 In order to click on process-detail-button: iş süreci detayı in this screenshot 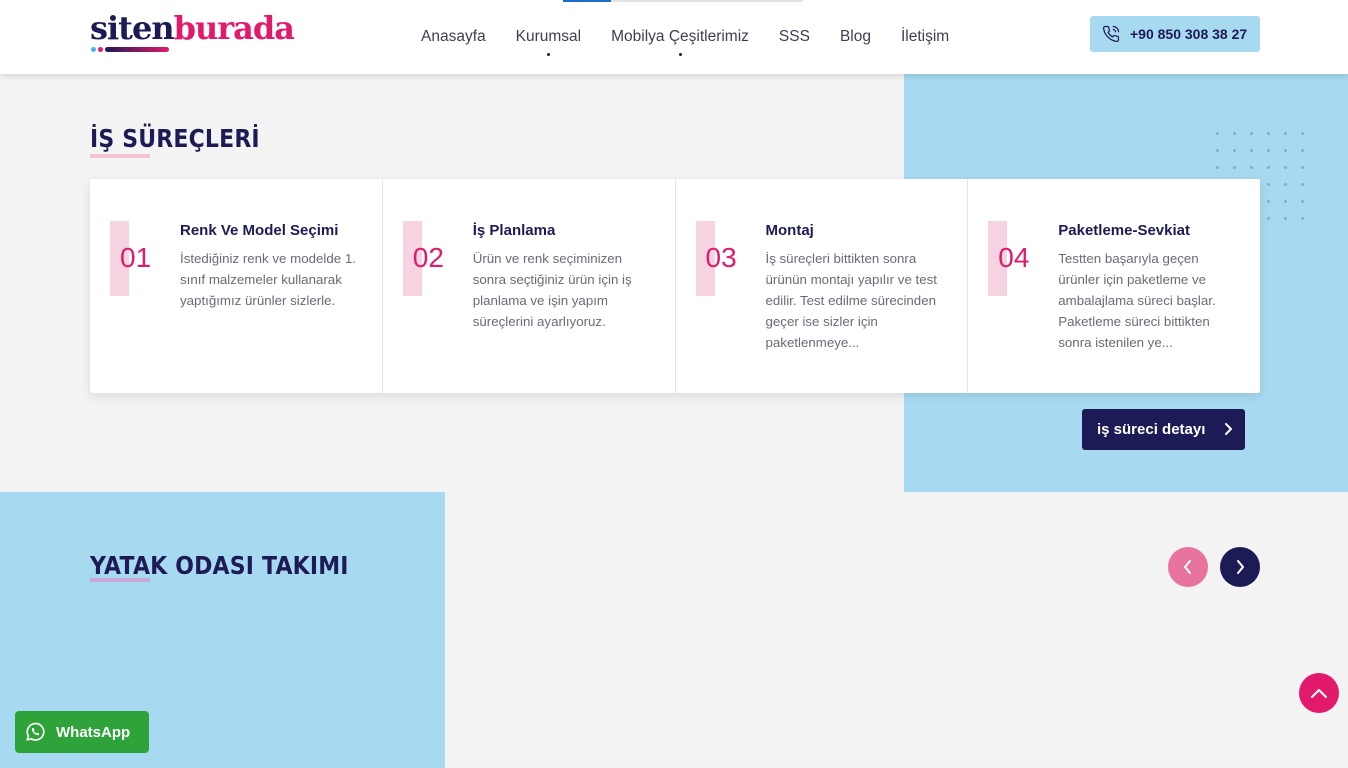, I will do `click(1163, 429)`.